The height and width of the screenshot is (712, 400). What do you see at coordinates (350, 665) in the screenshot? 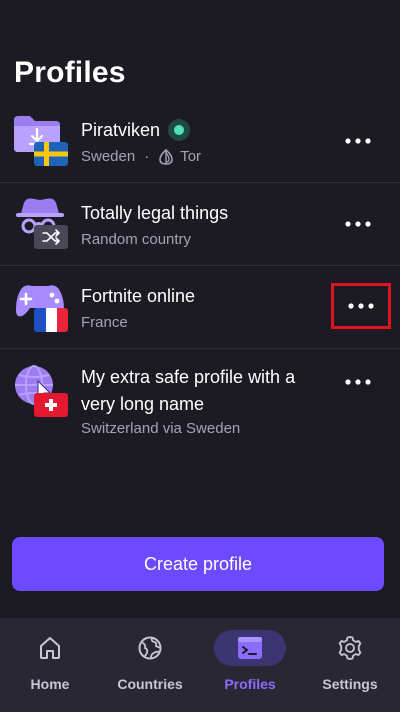
I see `nav-item-settings: Settings` at bounding box center [350, 665].